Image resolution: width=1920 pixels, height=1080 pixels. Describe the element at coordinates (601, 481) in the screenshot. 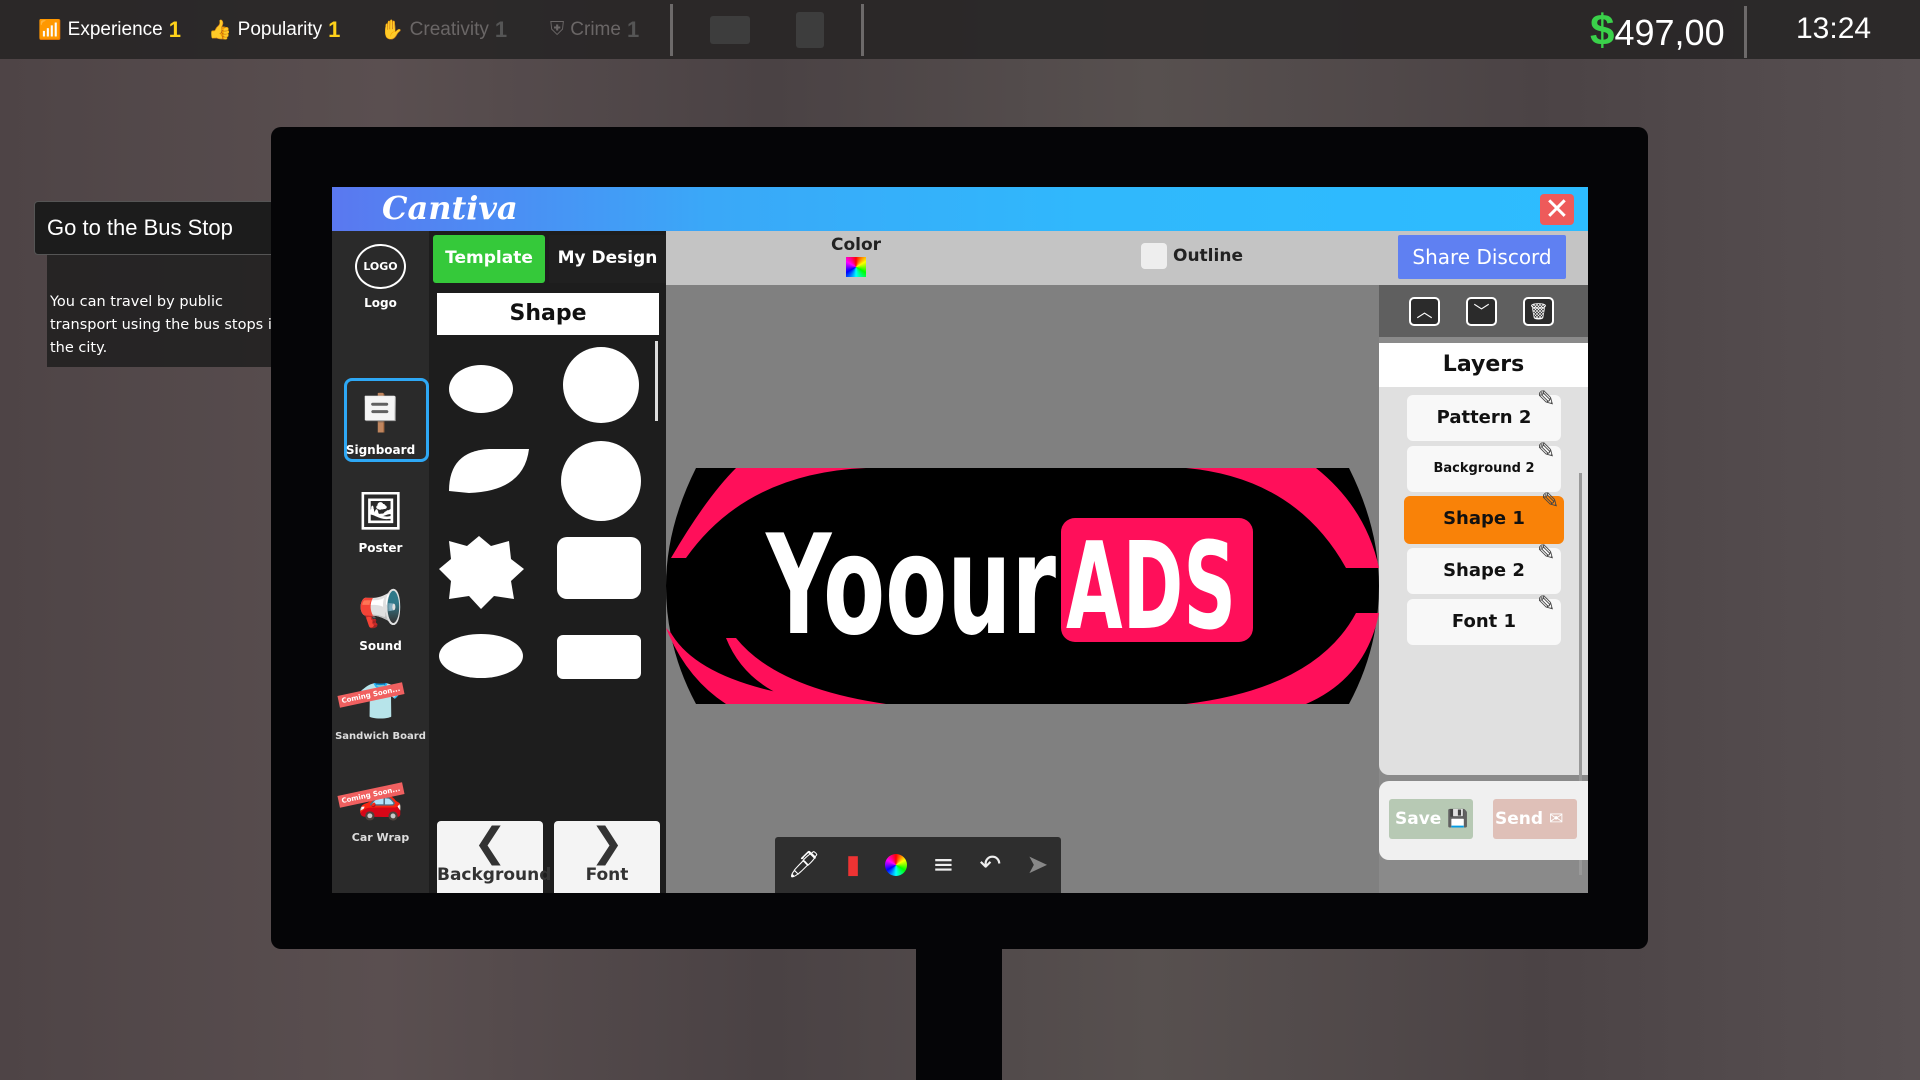

I see `shape-flower` at that location.